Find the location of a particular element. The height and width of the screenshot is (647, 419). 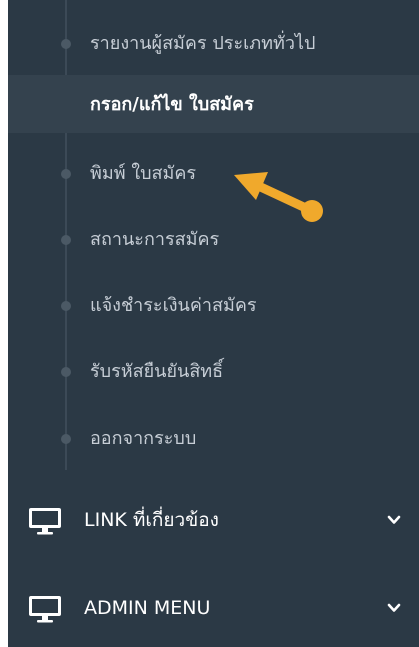

submenu-item-label: สถานะการสมัคร is located at coordinates (155, 239).